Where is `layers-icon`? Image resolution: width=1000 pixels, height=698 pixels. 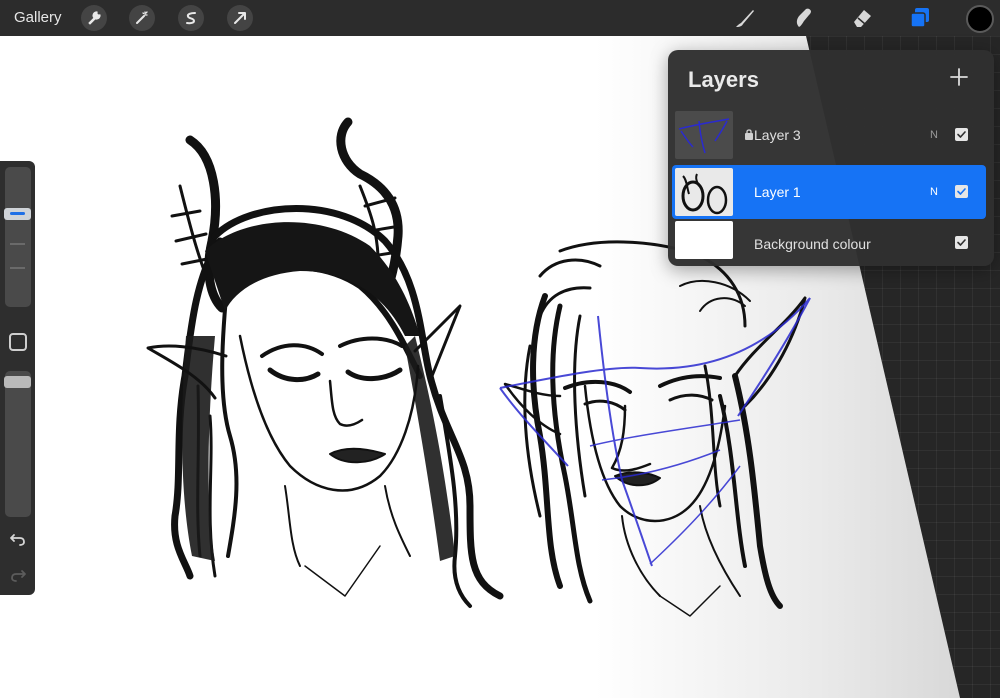 layers-icon is located at coordinates (920, 18).